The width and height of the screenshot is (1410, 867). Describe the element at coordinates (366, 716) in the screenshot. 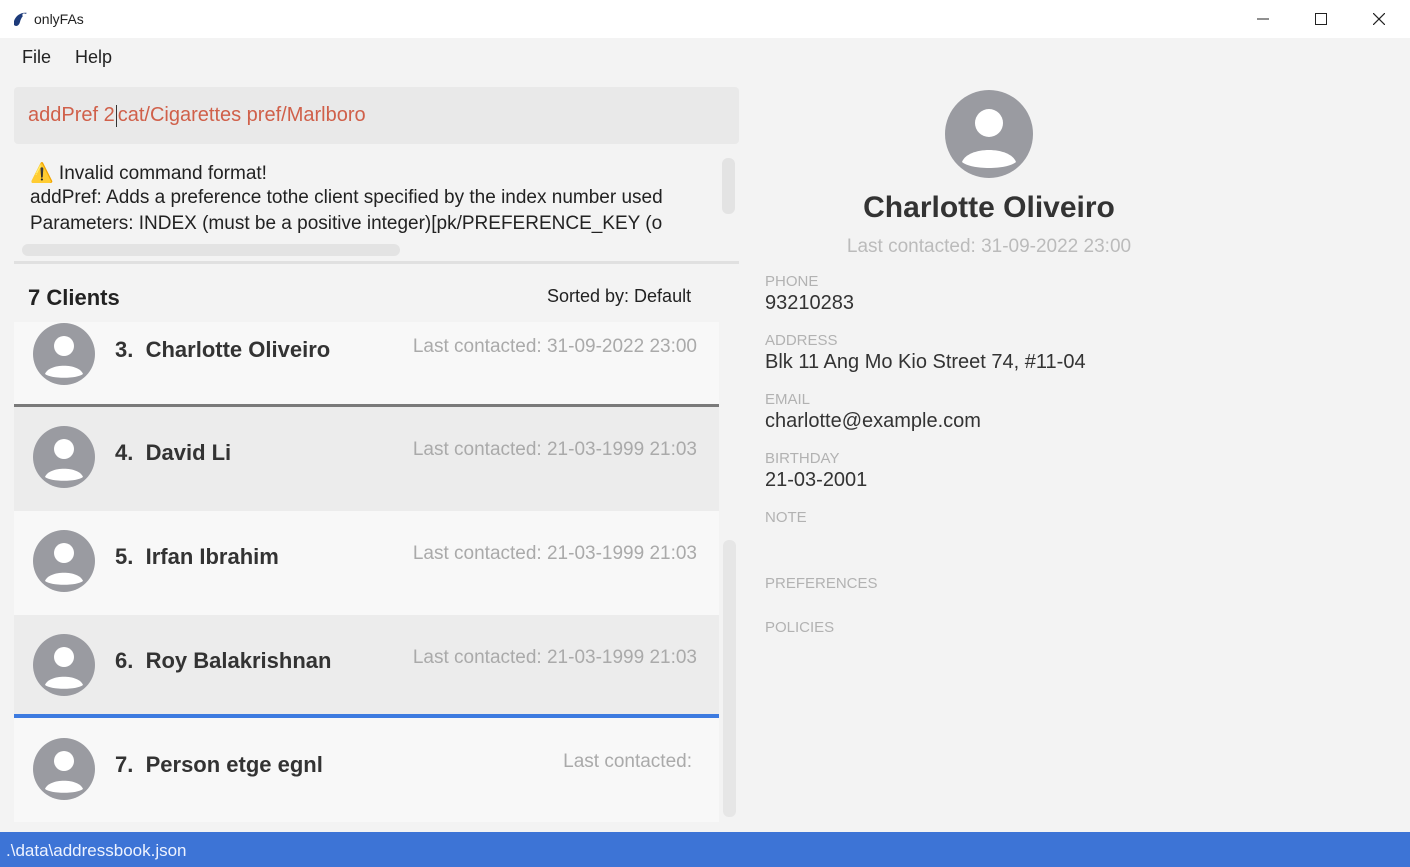

I see `selected-card-border` at that location.